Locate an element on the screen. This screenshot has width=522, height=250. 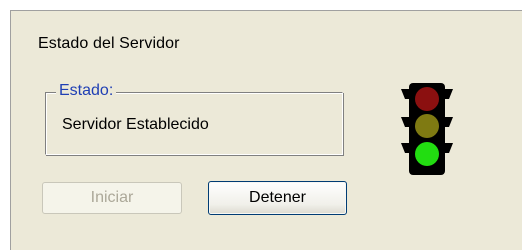
panel-title: Estado del Servidor is located at coordinates (109, 43).